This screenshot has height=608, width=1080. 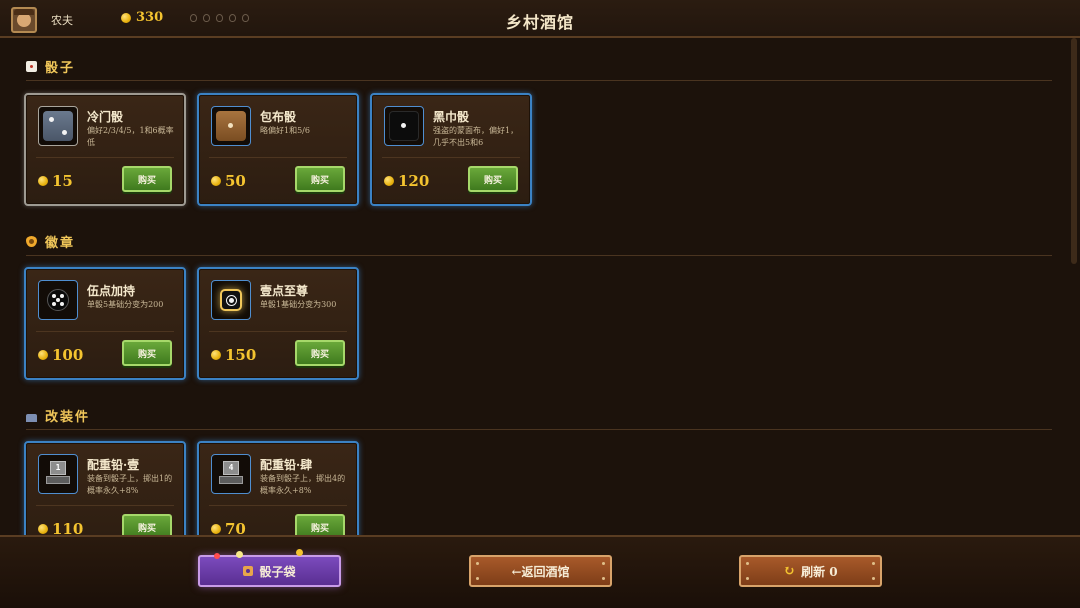 What do you see at coordinates (31, 241) in the screenshot?
I see `badge-icon` at bounding box center [31, 241].